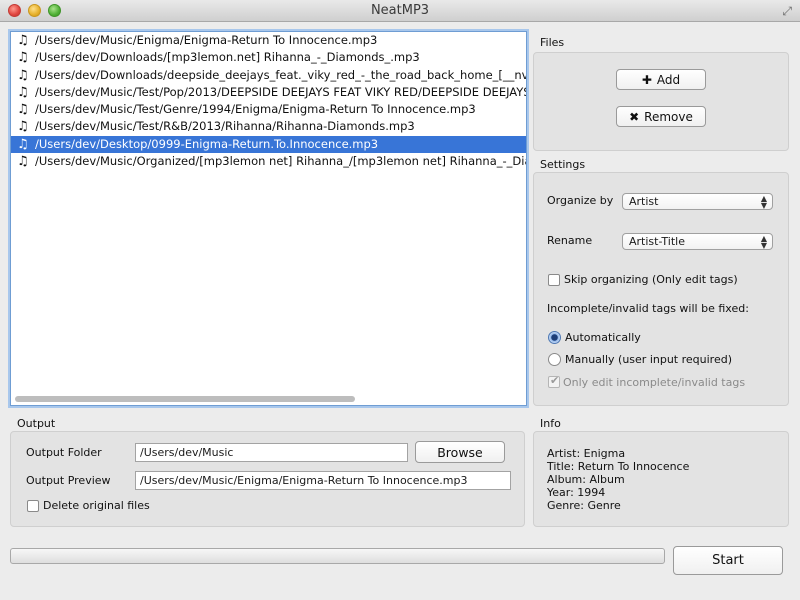  Describe the element at coordinates (563, 164) in the screenshot. I see `settings-section-label: Settings` at that location.